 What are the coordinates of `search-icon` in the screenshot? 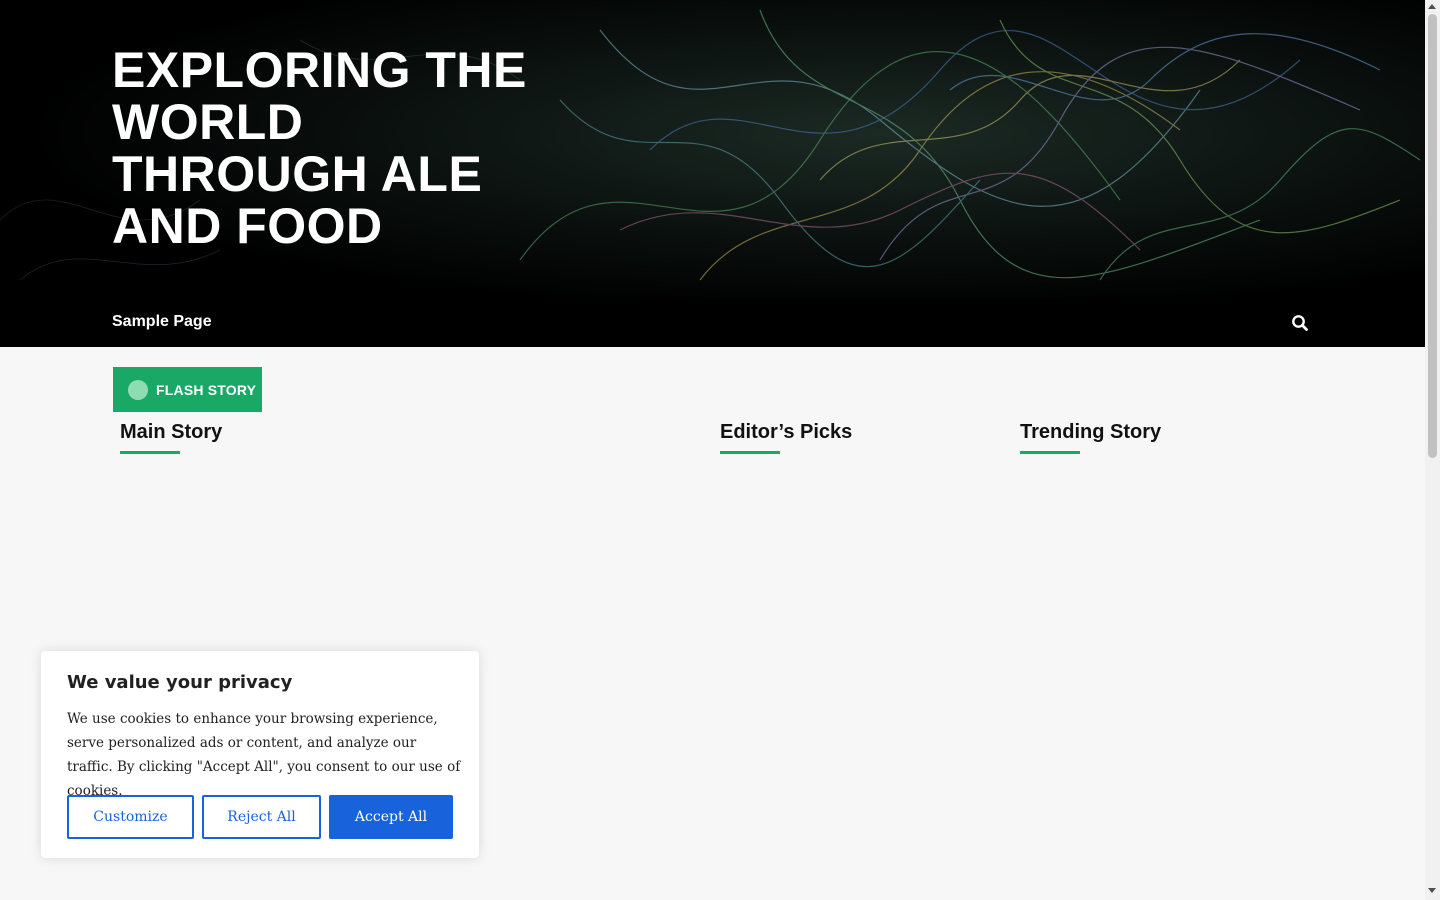 It's located at (1300, 323).